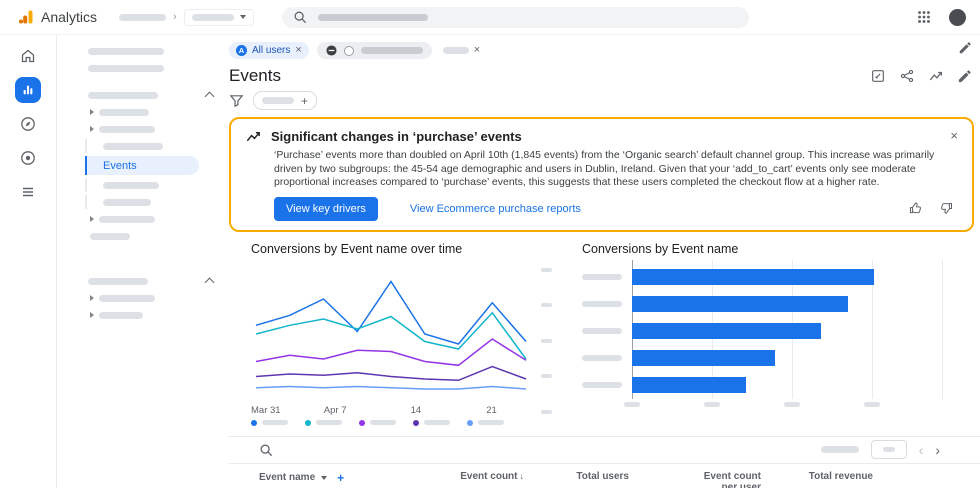 The height and width of the screenshot is (488, 980). Describe the element at coordinates (946, 208) in the screenshot. I see `thumb-down-icon` at that location.